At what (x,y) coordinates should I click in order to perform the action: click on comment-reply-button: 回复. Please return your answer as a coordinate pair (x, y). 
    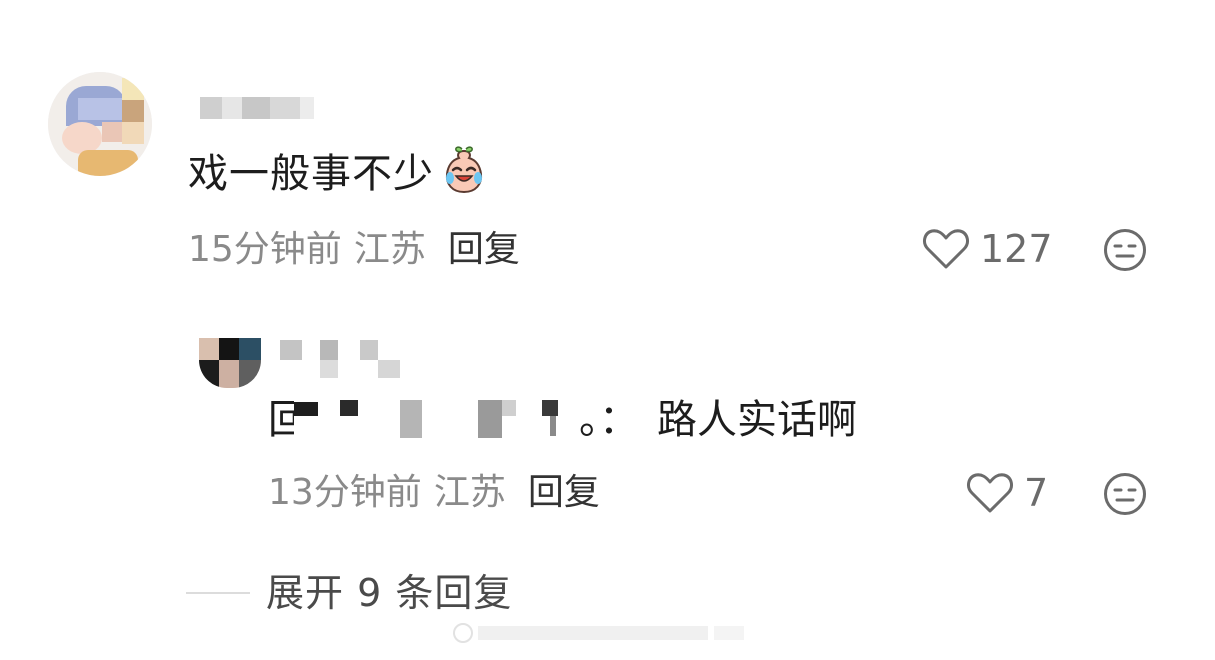
    Looking at the image, I should click on (484, 249).